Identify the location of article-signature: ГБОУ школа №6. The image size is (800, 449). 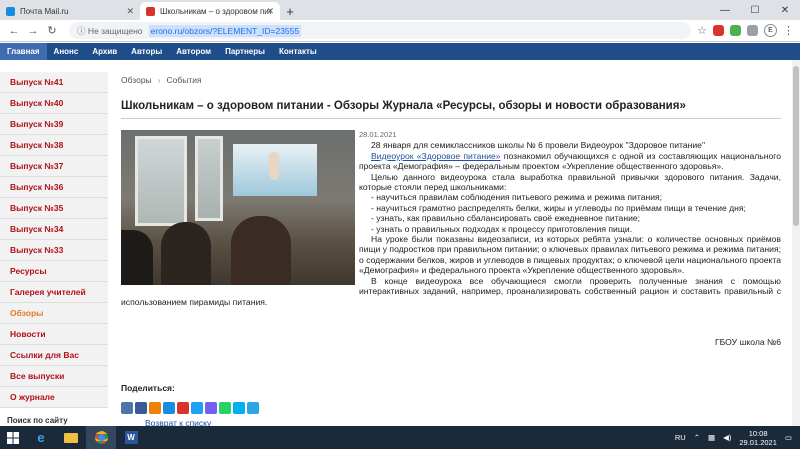
(747, 341).